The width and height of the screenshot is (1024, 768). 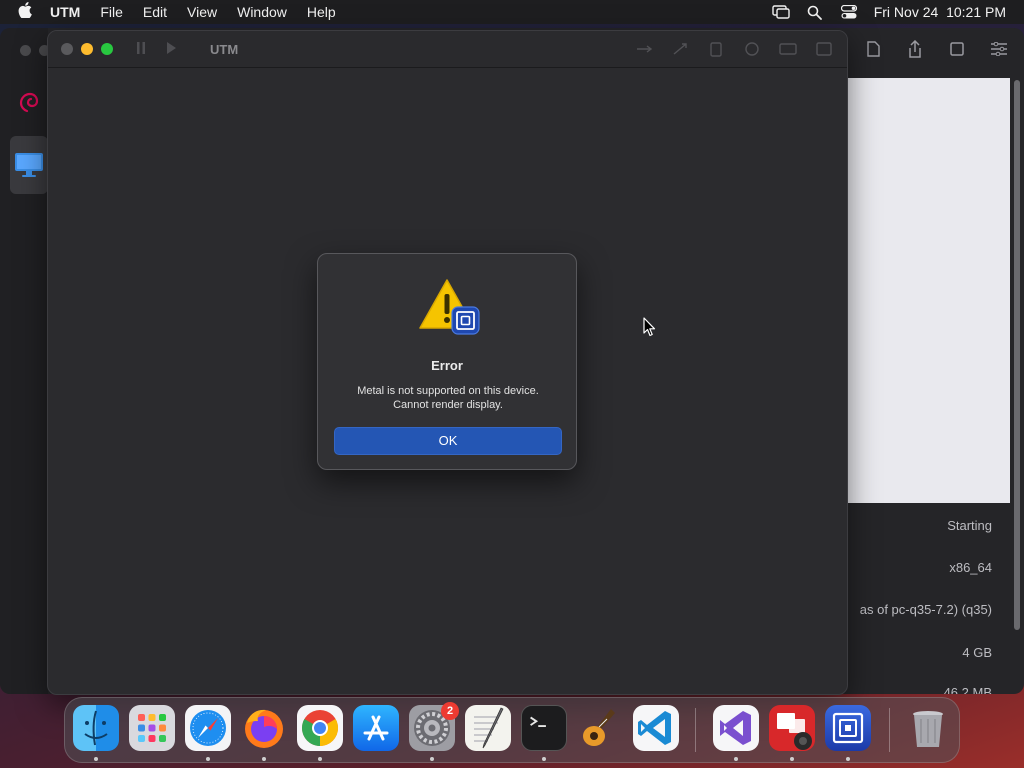 I want to click on minimize-window-button, so click(x=87, y=49).